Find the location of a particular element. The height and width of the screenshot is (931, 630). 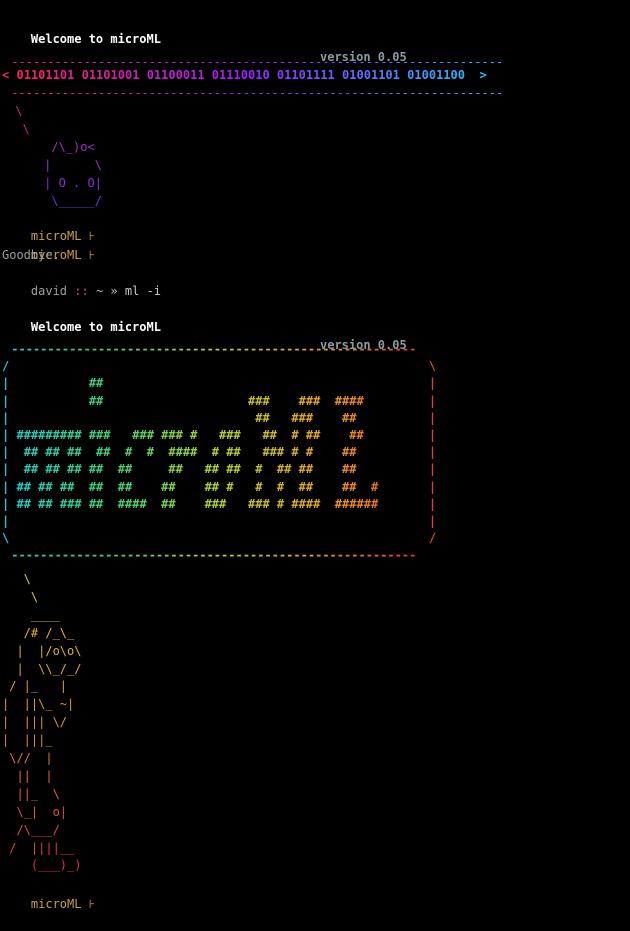

robot-art-line: ||_ \ is located at coordinates (31, 793).